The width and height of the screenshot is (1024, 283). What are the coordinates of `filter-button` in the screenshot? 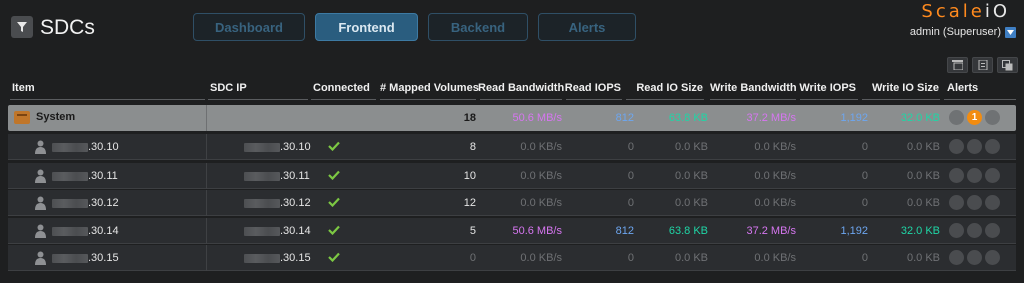 It's located at (22, 27).